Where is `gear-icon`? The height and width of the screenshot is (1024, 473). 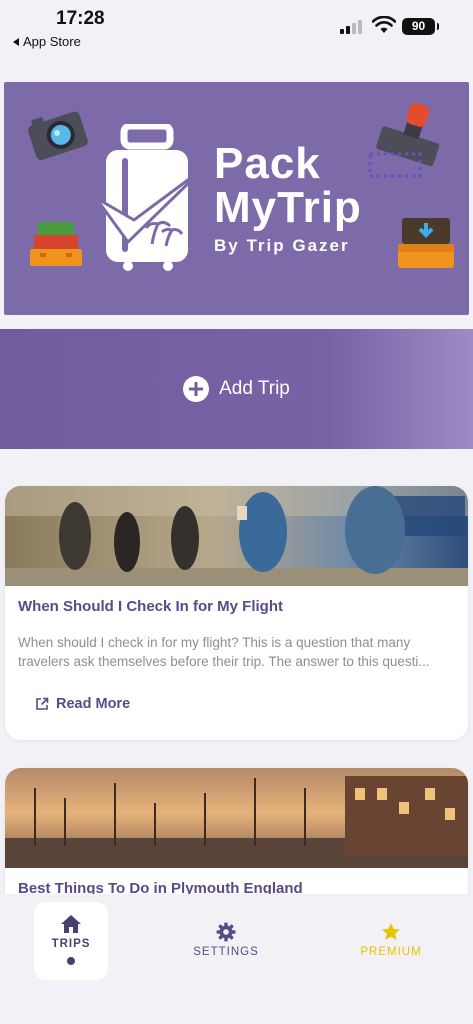
gear-icon is located at coordinates (226, 932).